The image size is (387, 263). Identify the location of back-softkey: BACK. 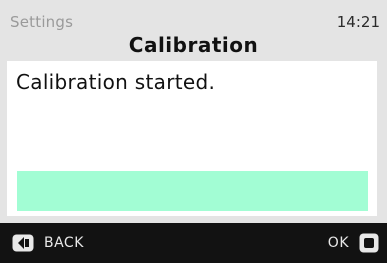
(48, 243).